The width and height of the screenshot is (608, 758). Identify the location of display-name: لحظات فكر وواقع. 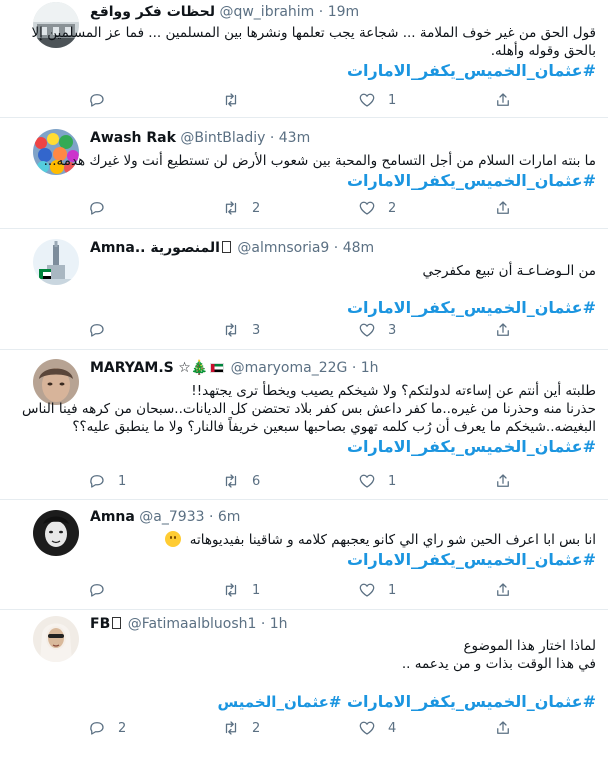
(152, 12).